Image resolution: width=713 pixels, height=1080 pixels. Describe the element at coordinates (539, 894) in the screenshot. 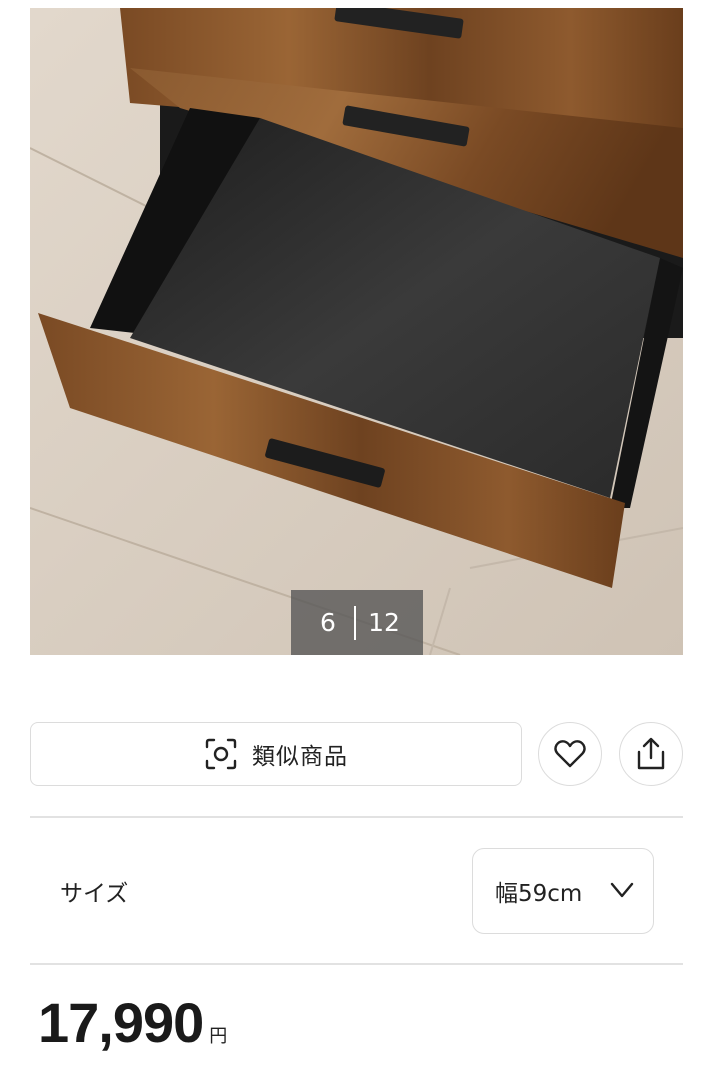

I see `size-selected-value: 幅59cm` at that location.